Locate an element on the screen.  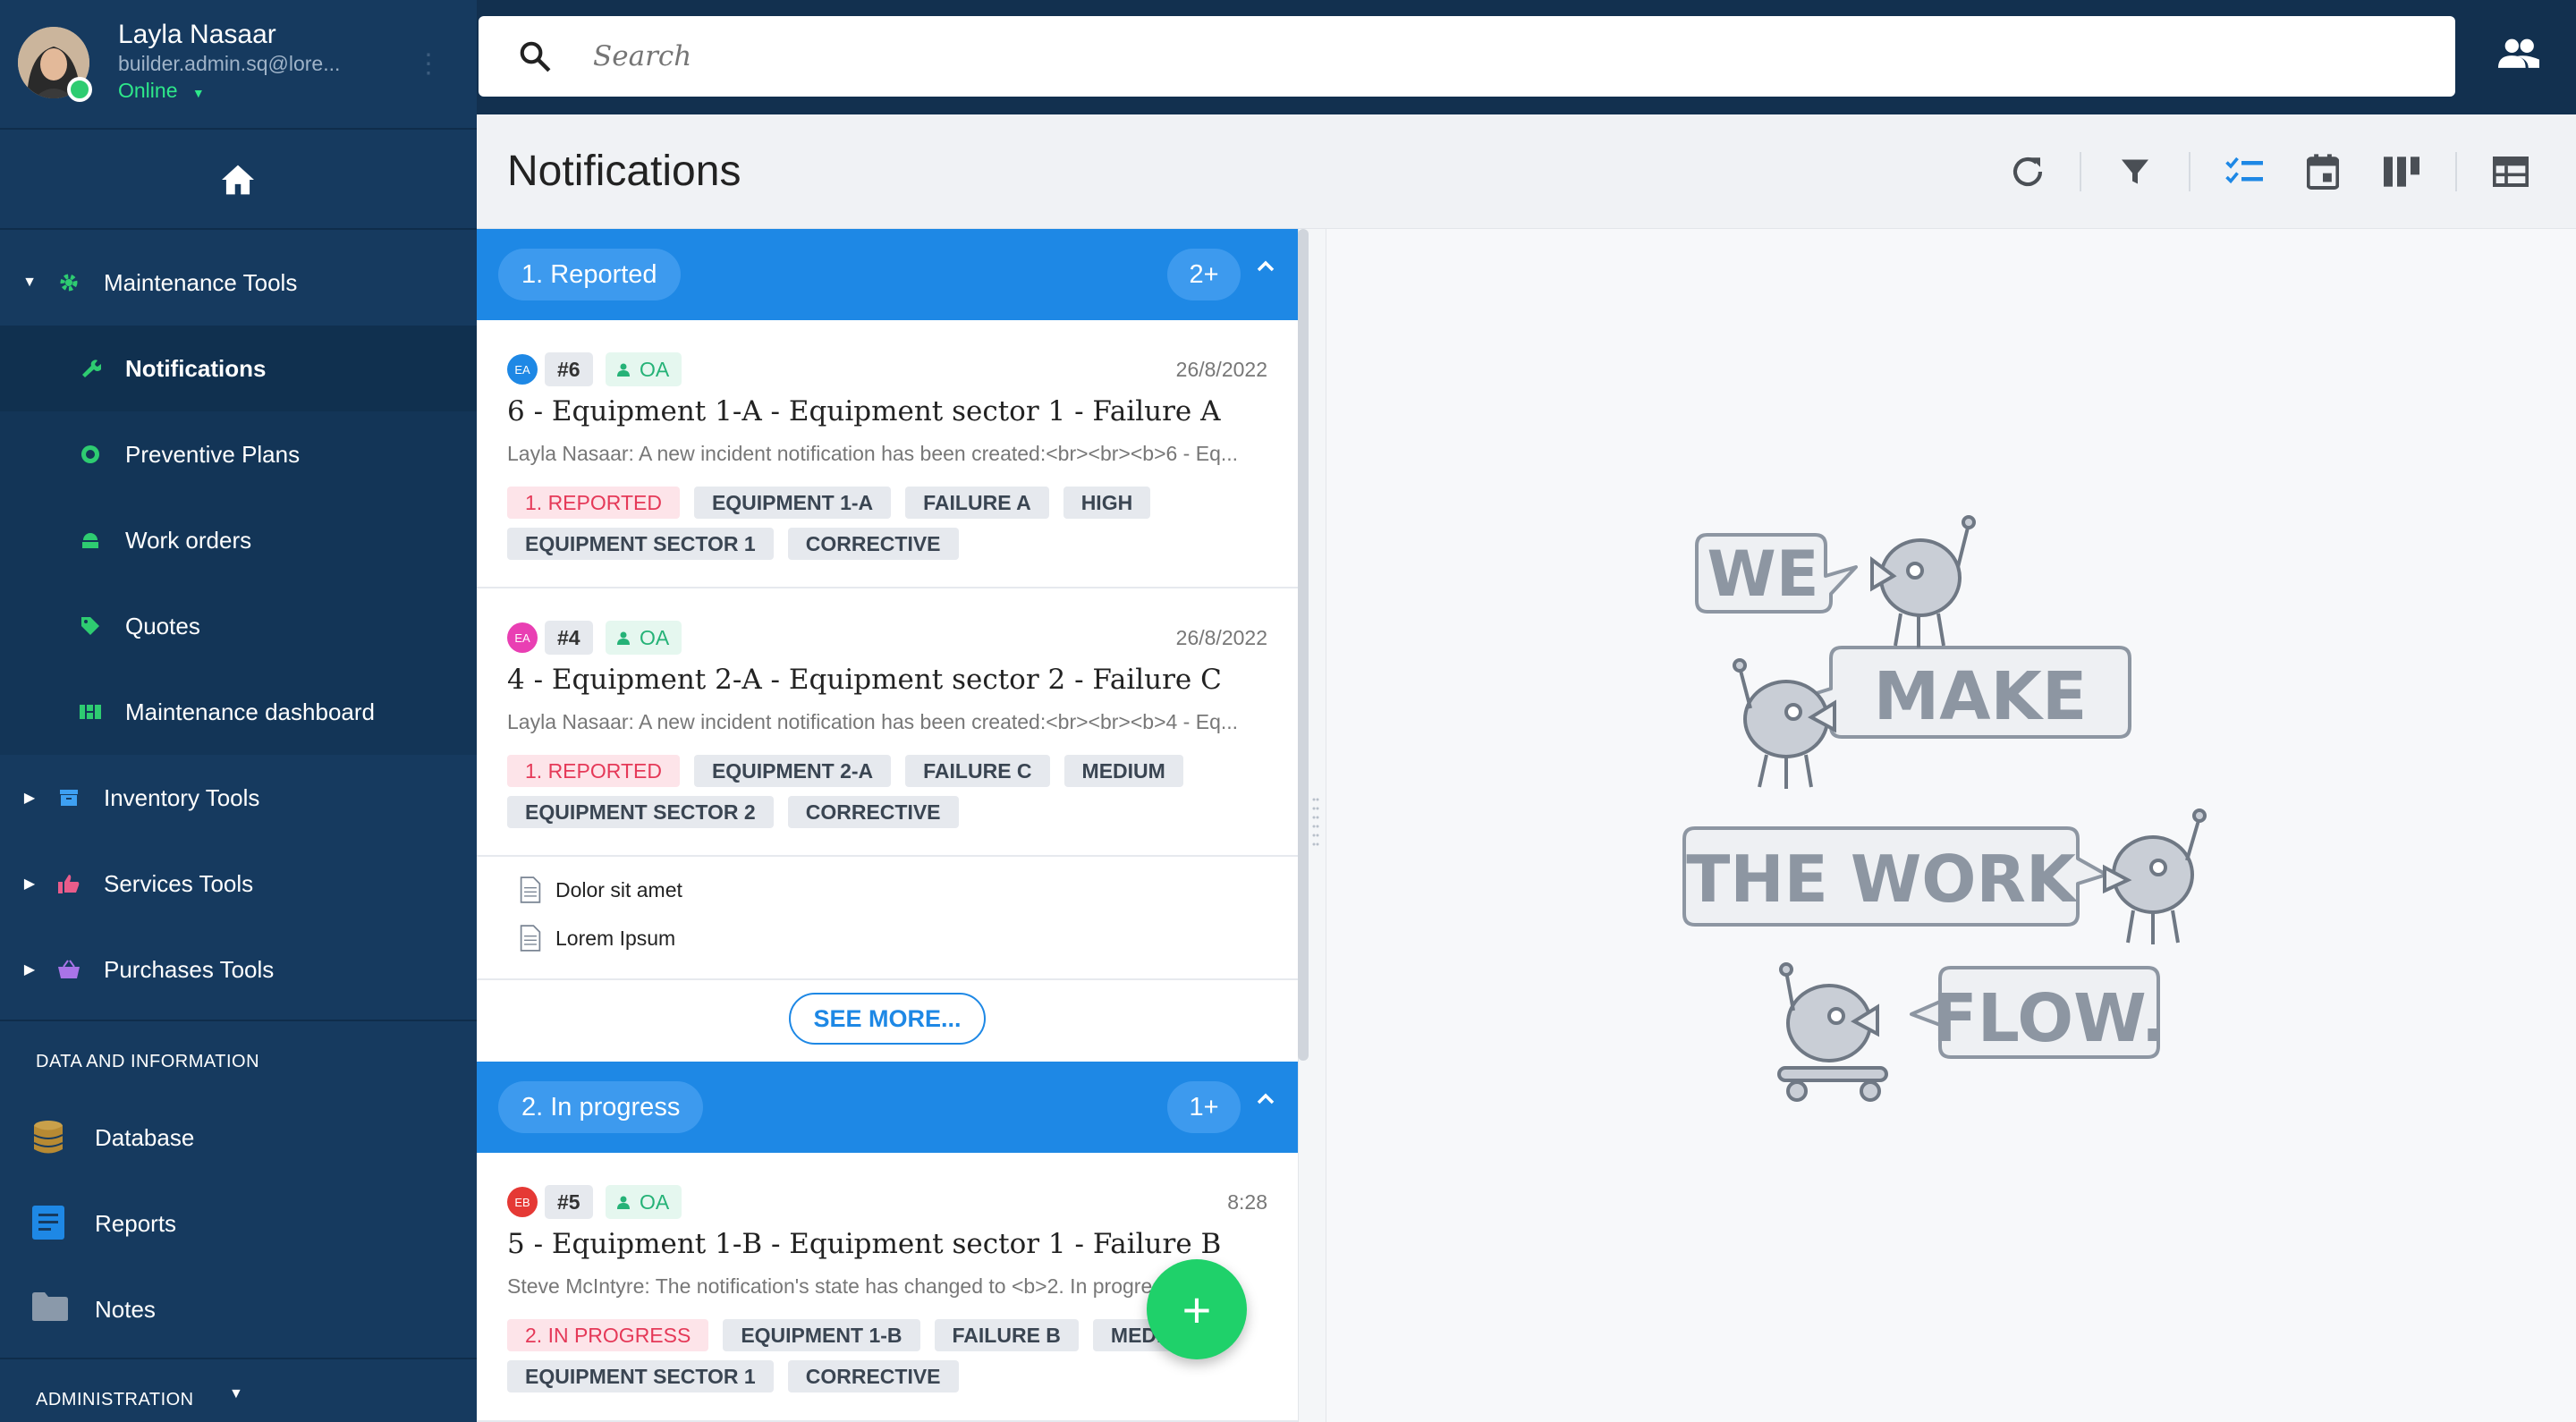
calendar-icon is located at coordinates (2322, 171).